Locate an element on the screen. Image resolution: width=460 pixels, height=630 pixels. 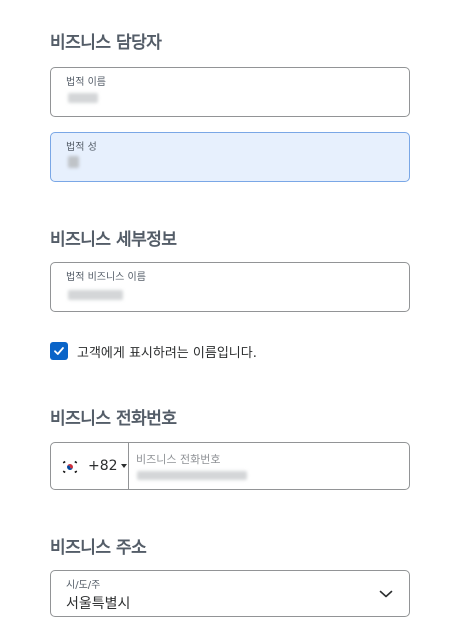
business-address-title: 비즈니스 주소 is located at coordinates (98, 548).